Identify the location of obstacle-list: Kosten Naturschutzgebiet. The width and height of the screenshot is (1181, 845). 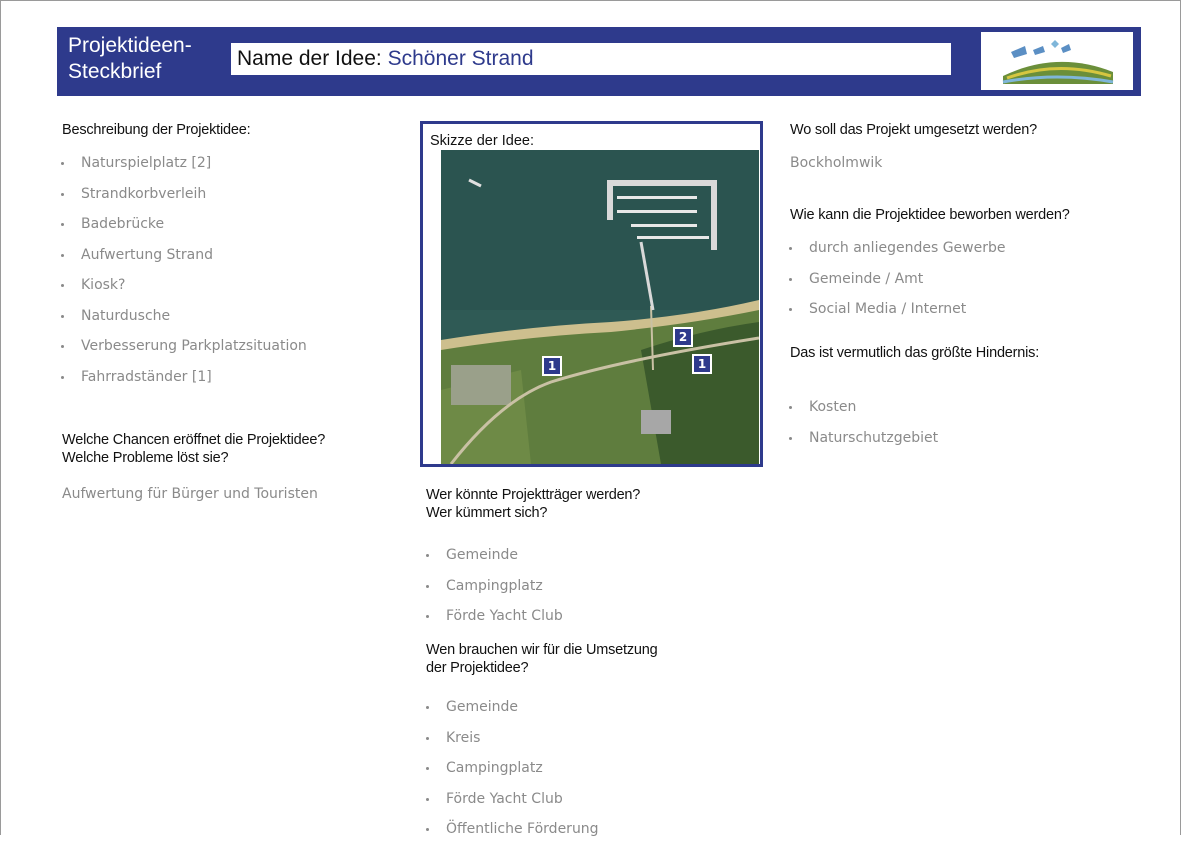
(862, 422).